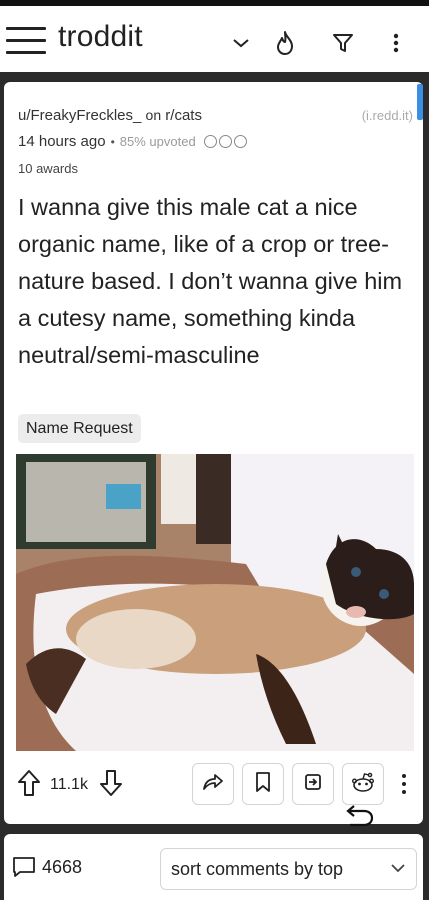  I want to click on post-flair: Name Request, so click(79, 428).